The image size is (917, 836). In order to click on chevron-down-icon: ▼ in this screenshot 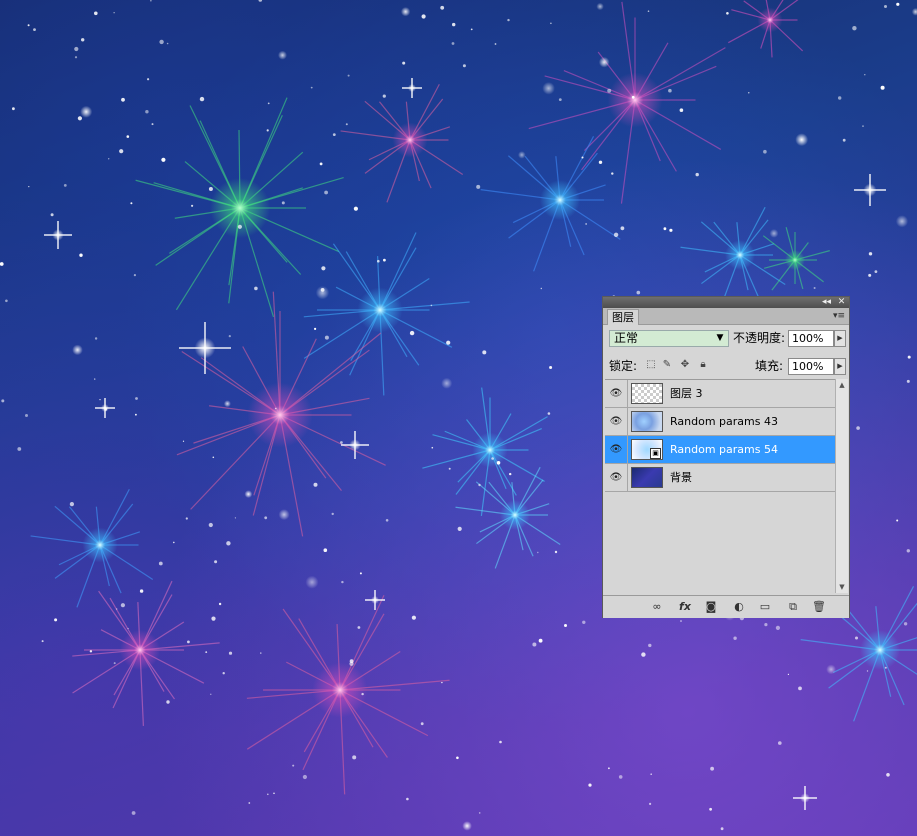, I will do `click(720, 338)`.